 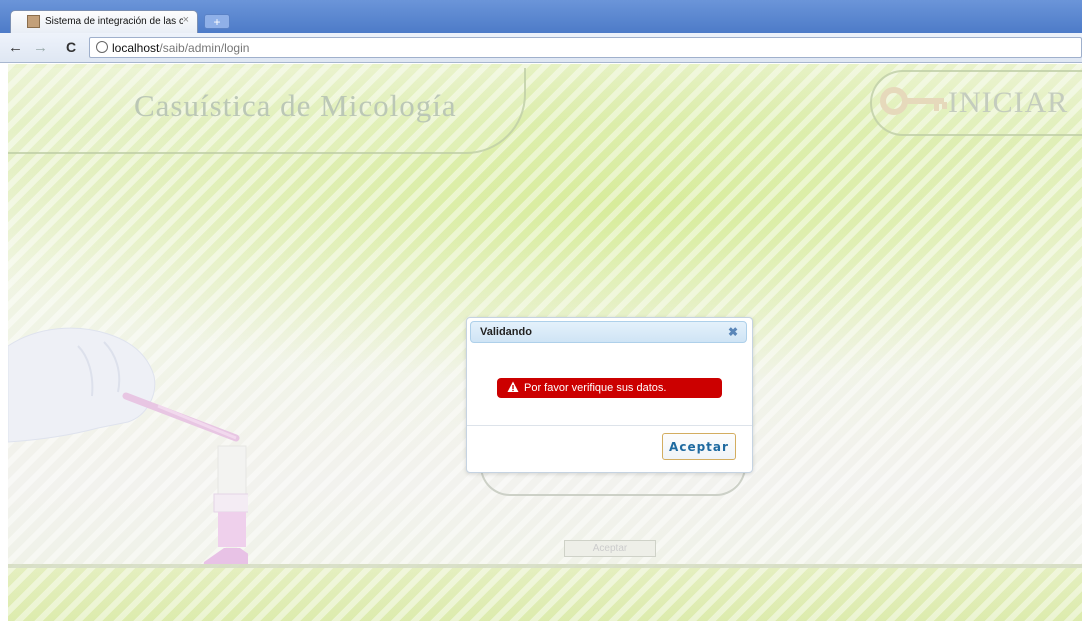 I want to click on error-alert: Por favor verifique sus datos., so click(x=609, y=388).